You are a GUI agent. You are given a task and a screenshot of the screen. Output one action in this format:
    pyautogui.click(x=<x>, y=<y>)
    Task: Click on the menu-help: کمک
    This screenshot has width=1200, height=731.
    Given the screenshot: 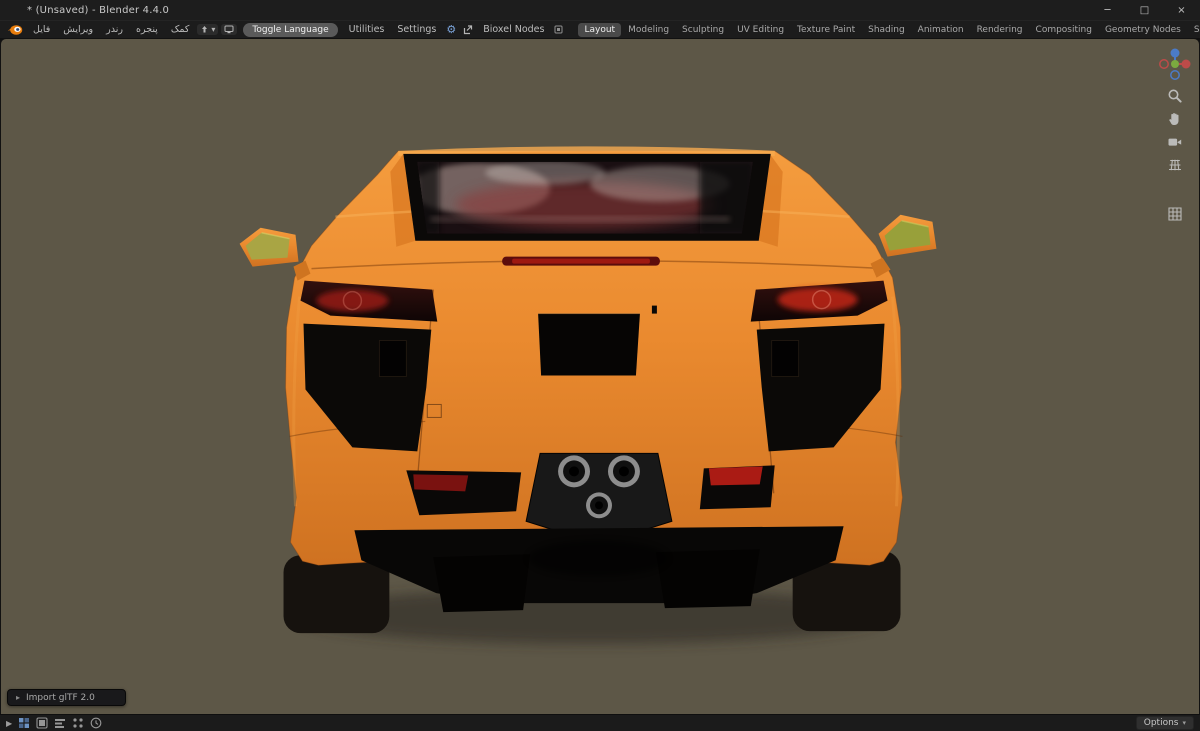 What is the action you would take?
    pyautogui.click(x=180, y=29)
    